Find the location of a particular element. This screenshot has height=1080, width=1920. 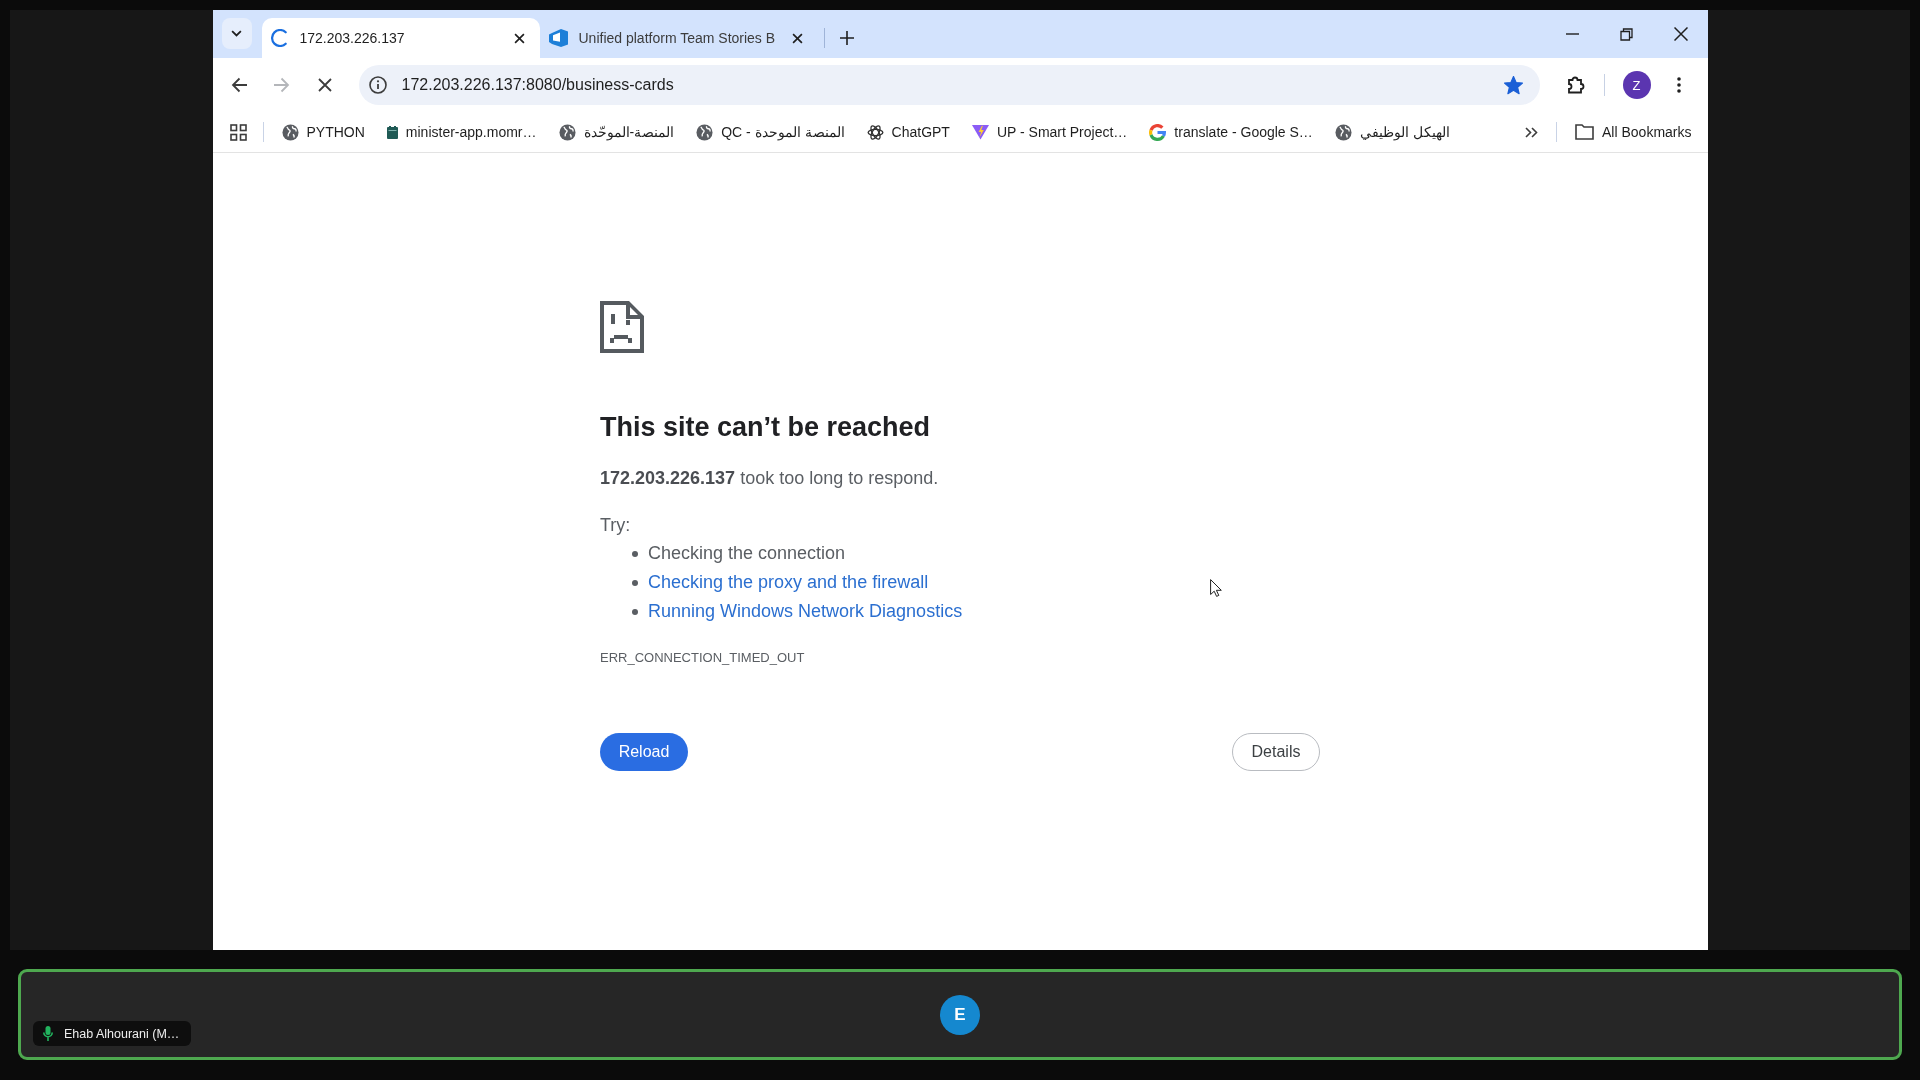

back-arrow-icon is located at coordinates (238, 85).